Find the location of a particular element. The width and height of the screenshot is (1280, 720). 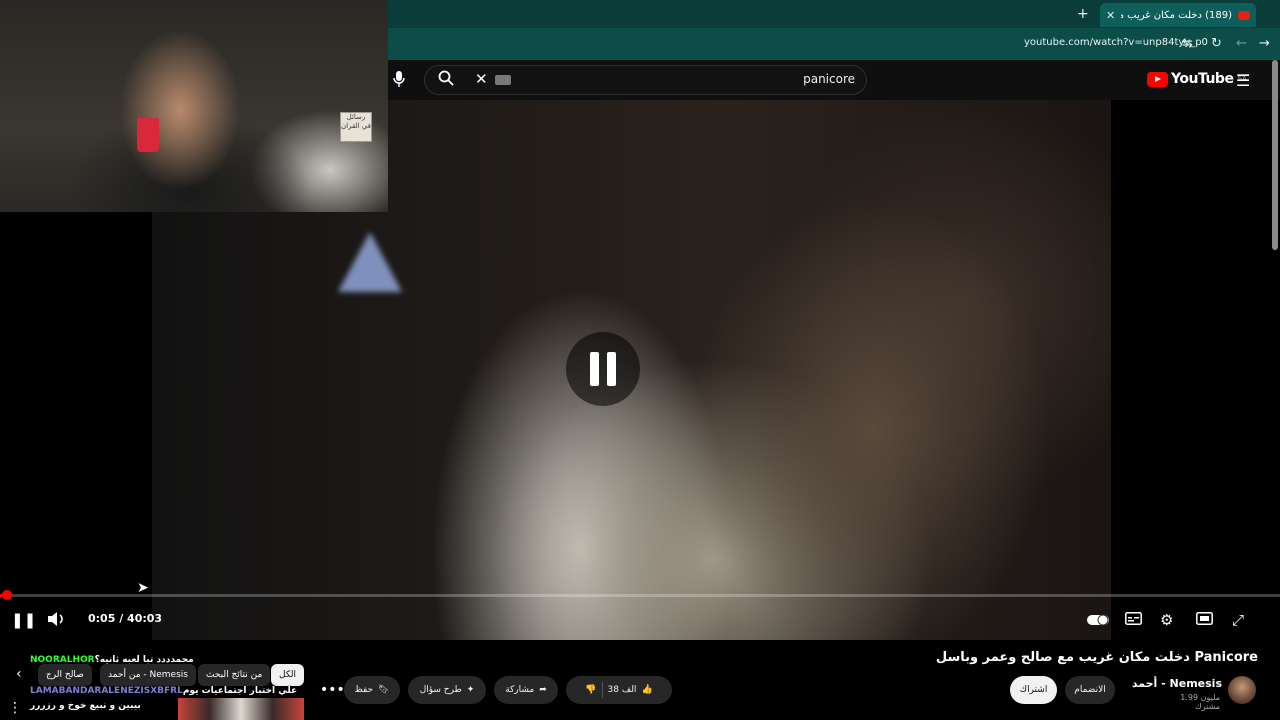

search-icon is located at coordinates (446, 80).